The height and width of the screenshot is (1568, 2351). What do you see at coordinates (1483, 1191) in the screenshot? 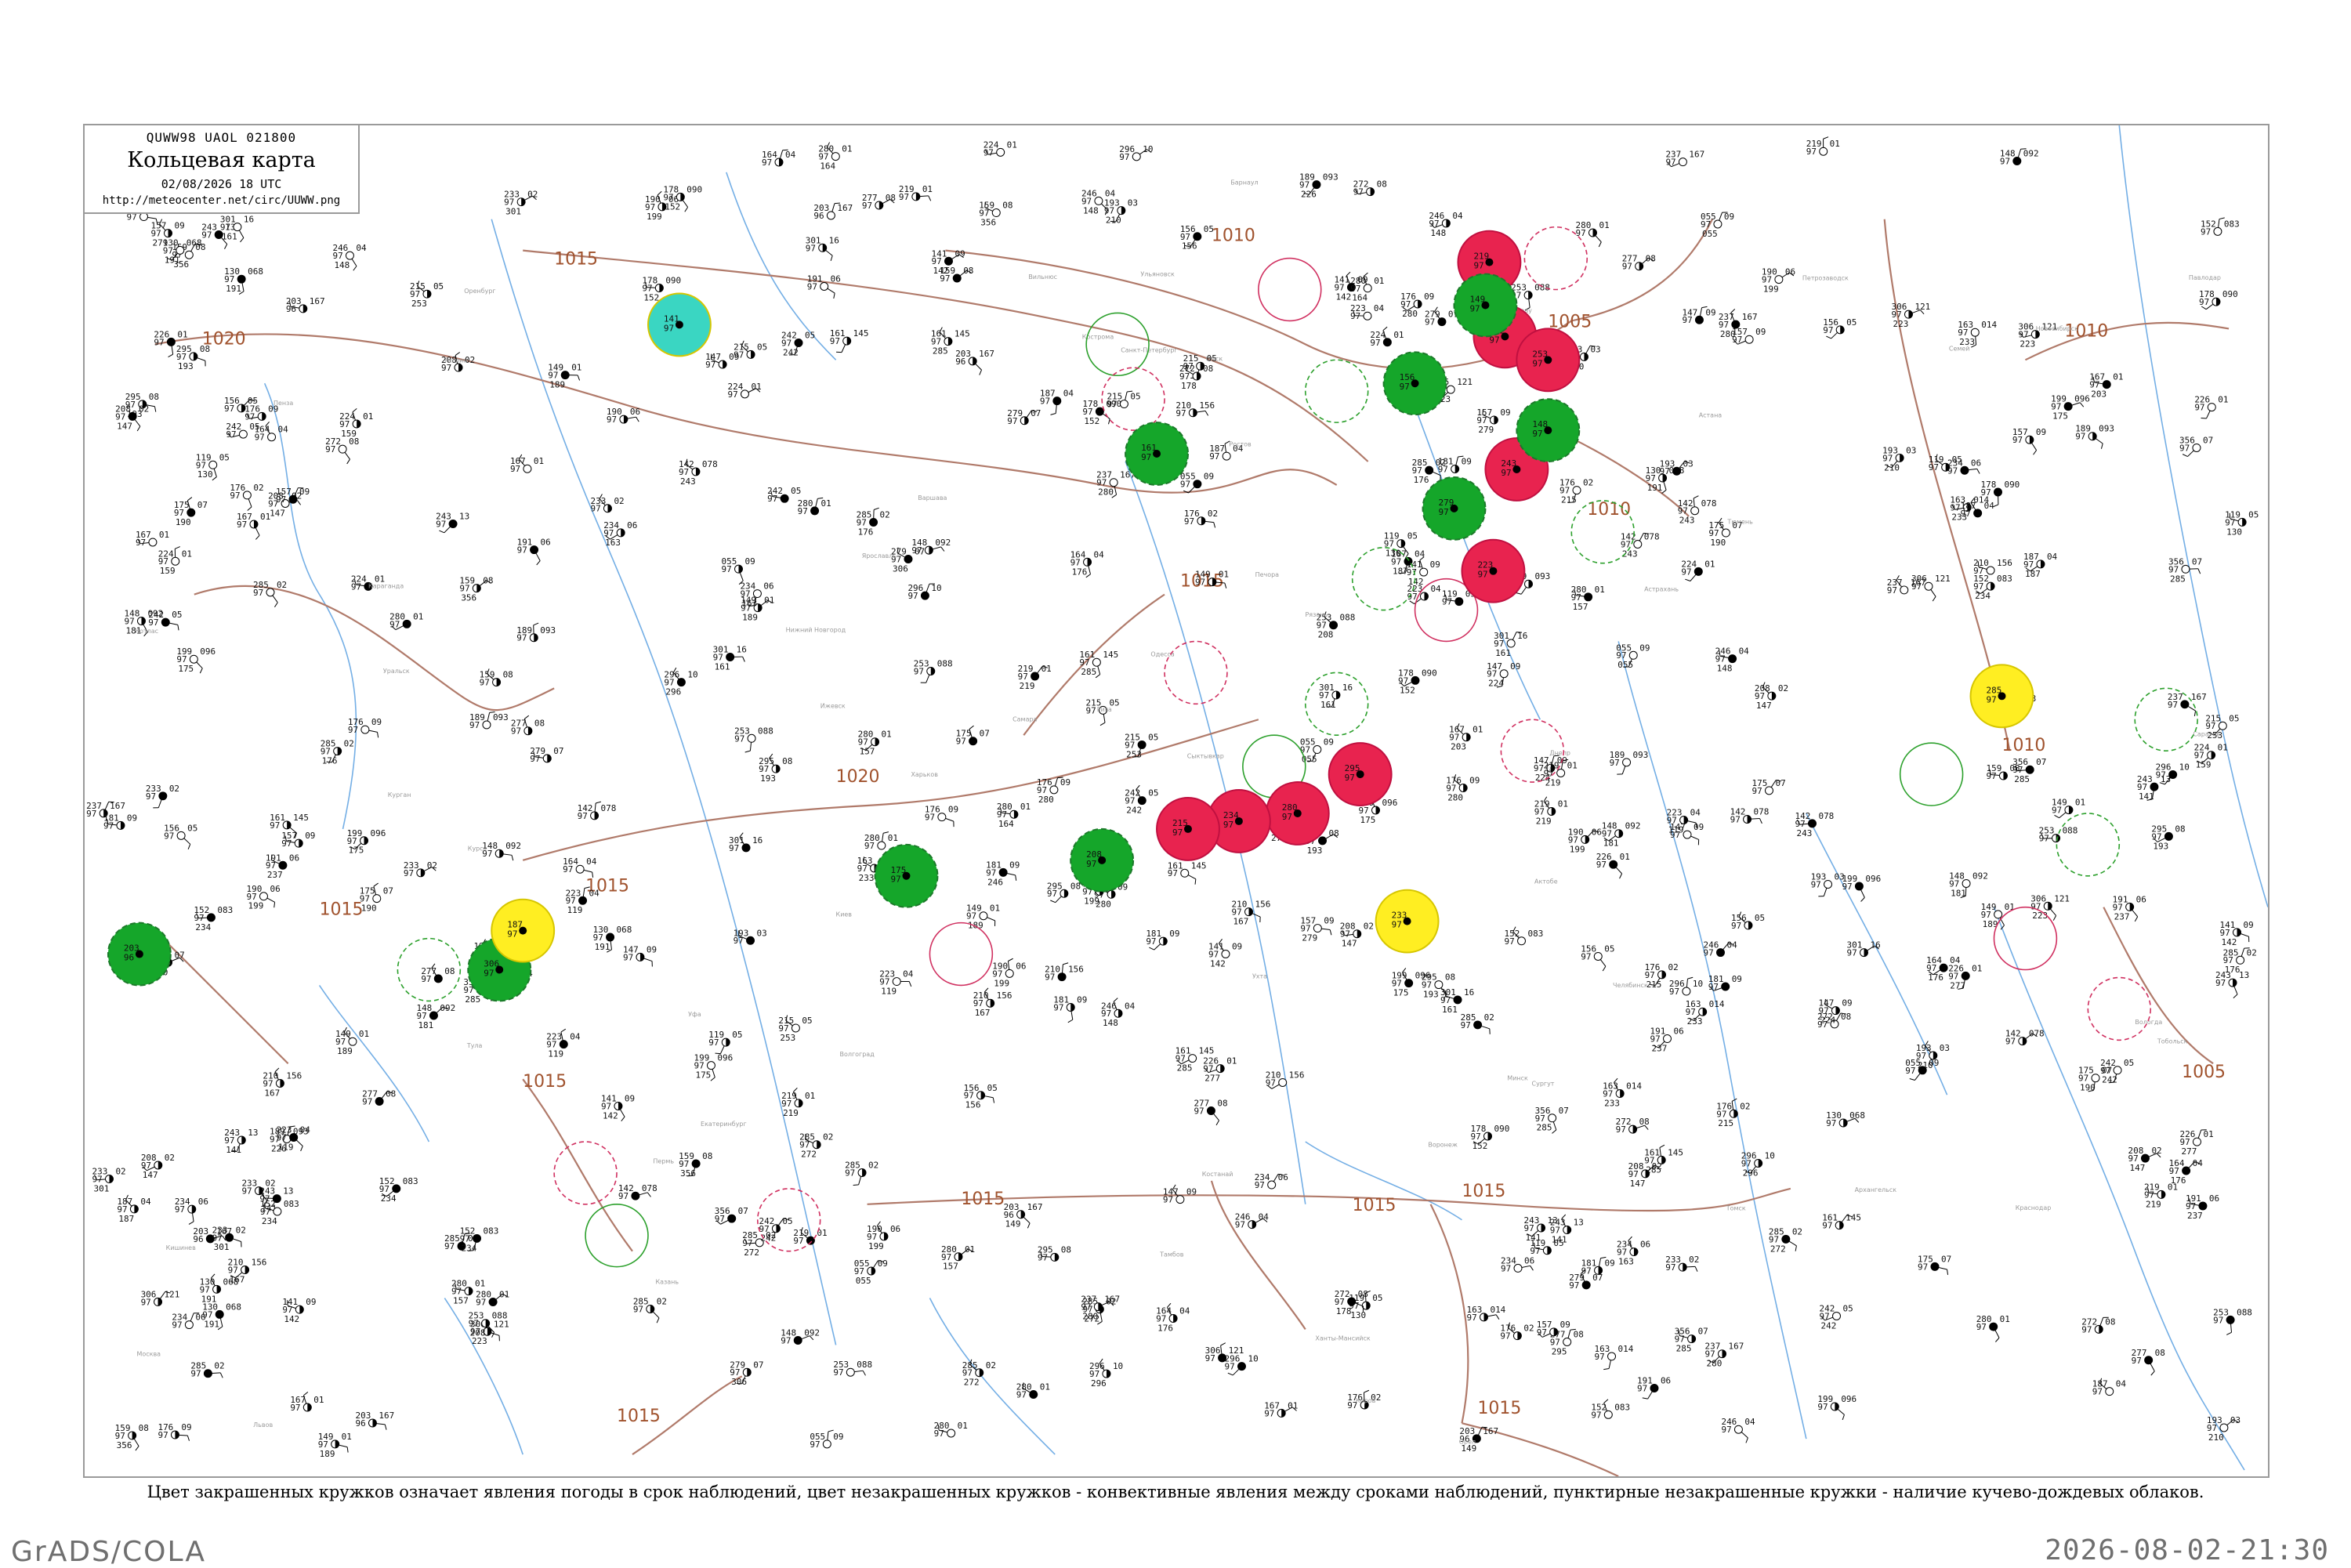
I see `isobar-label: 1015` at bounding box center [1483, 1191].